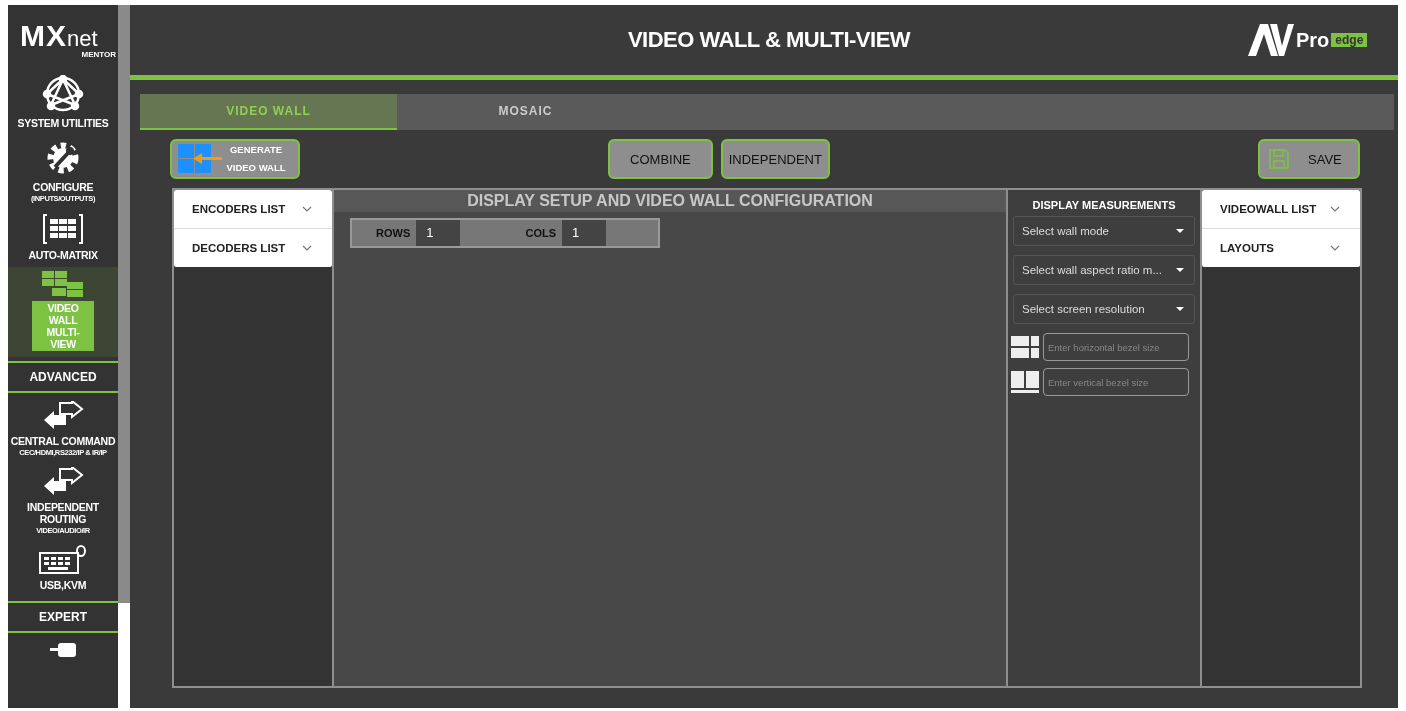  I want to click on video-wall-icon, so click(63, 284).